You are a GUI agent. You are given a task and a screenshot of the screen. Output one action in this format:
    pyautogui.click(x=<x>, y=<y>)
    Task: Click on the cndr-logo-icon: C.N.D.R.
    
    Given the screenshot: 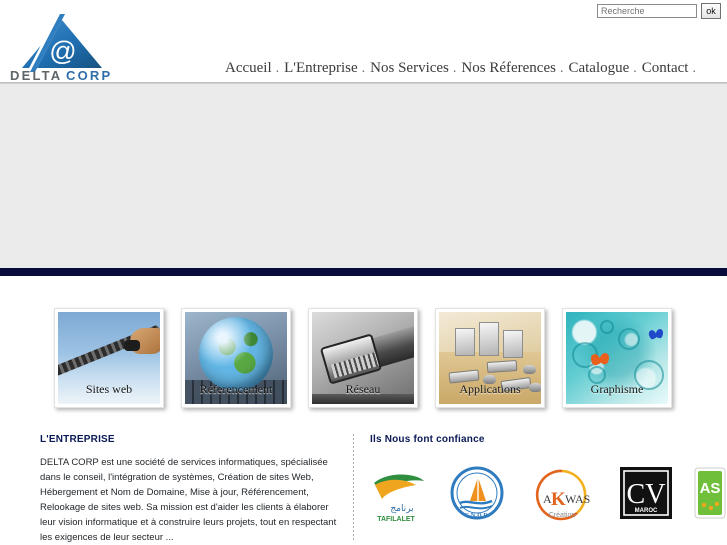 What is the action you would take?
    pyautogui.click(x=477, y=493)
    